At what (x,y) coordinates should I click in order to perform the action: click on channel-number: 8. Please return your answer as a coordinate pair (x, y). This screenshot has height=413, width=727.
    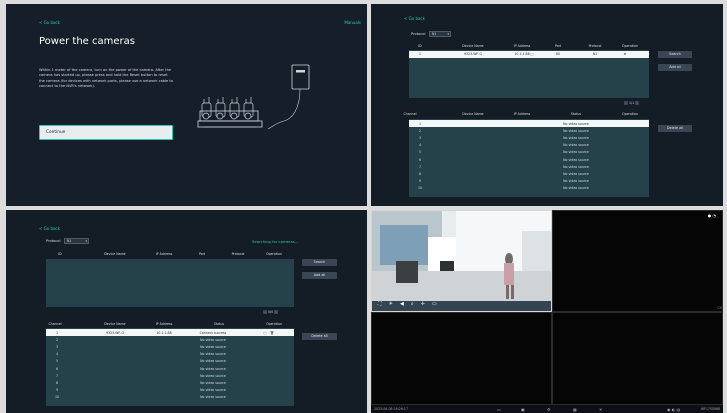
    Looking at the image, I should click on (57, 382).